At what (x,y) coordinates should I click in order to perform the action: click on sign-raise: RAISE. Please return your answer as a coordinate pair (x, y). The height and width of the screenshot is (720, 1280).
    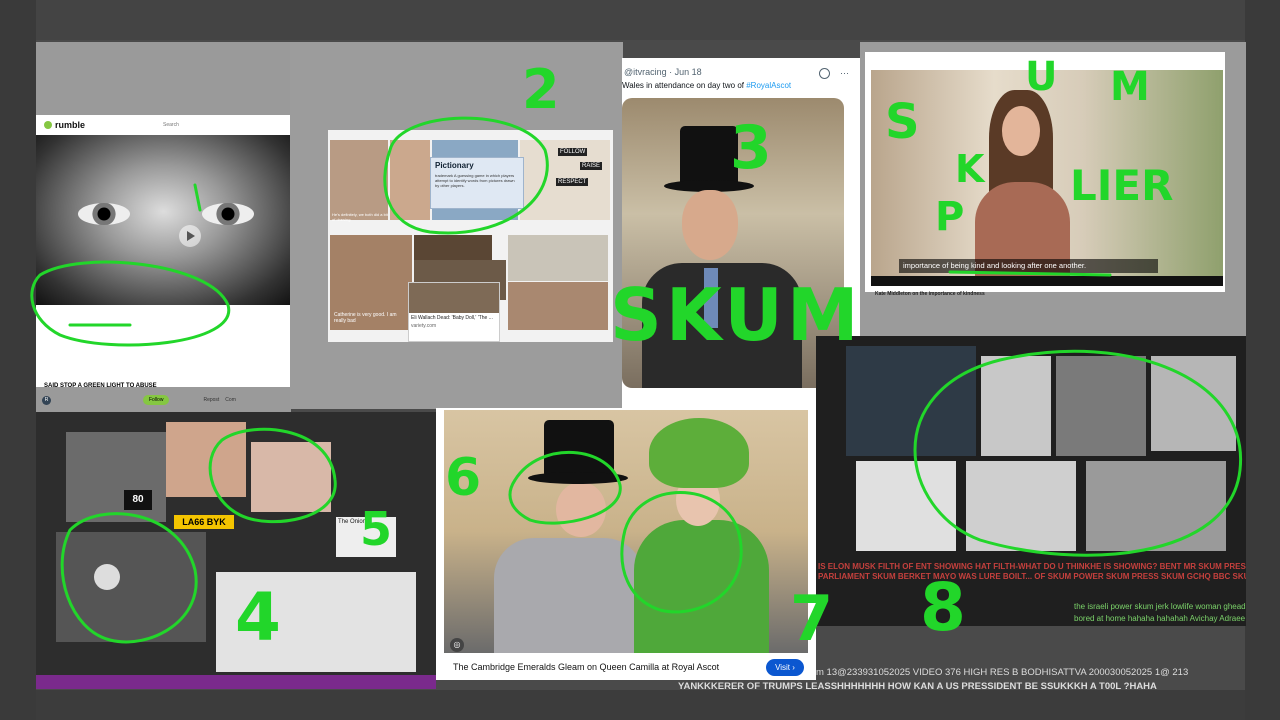
    Looking at the image, I should click on (591, 166).